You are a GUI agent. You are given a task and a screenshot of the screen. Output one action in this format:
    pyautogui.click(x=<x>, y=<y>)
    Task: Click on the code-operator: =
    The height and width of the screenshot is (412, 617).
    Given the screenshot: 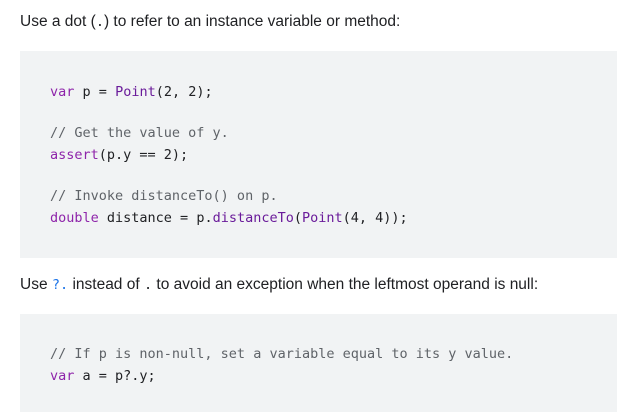 What is the action you would take?
    pyautogui.click(x=102, y=92)
    